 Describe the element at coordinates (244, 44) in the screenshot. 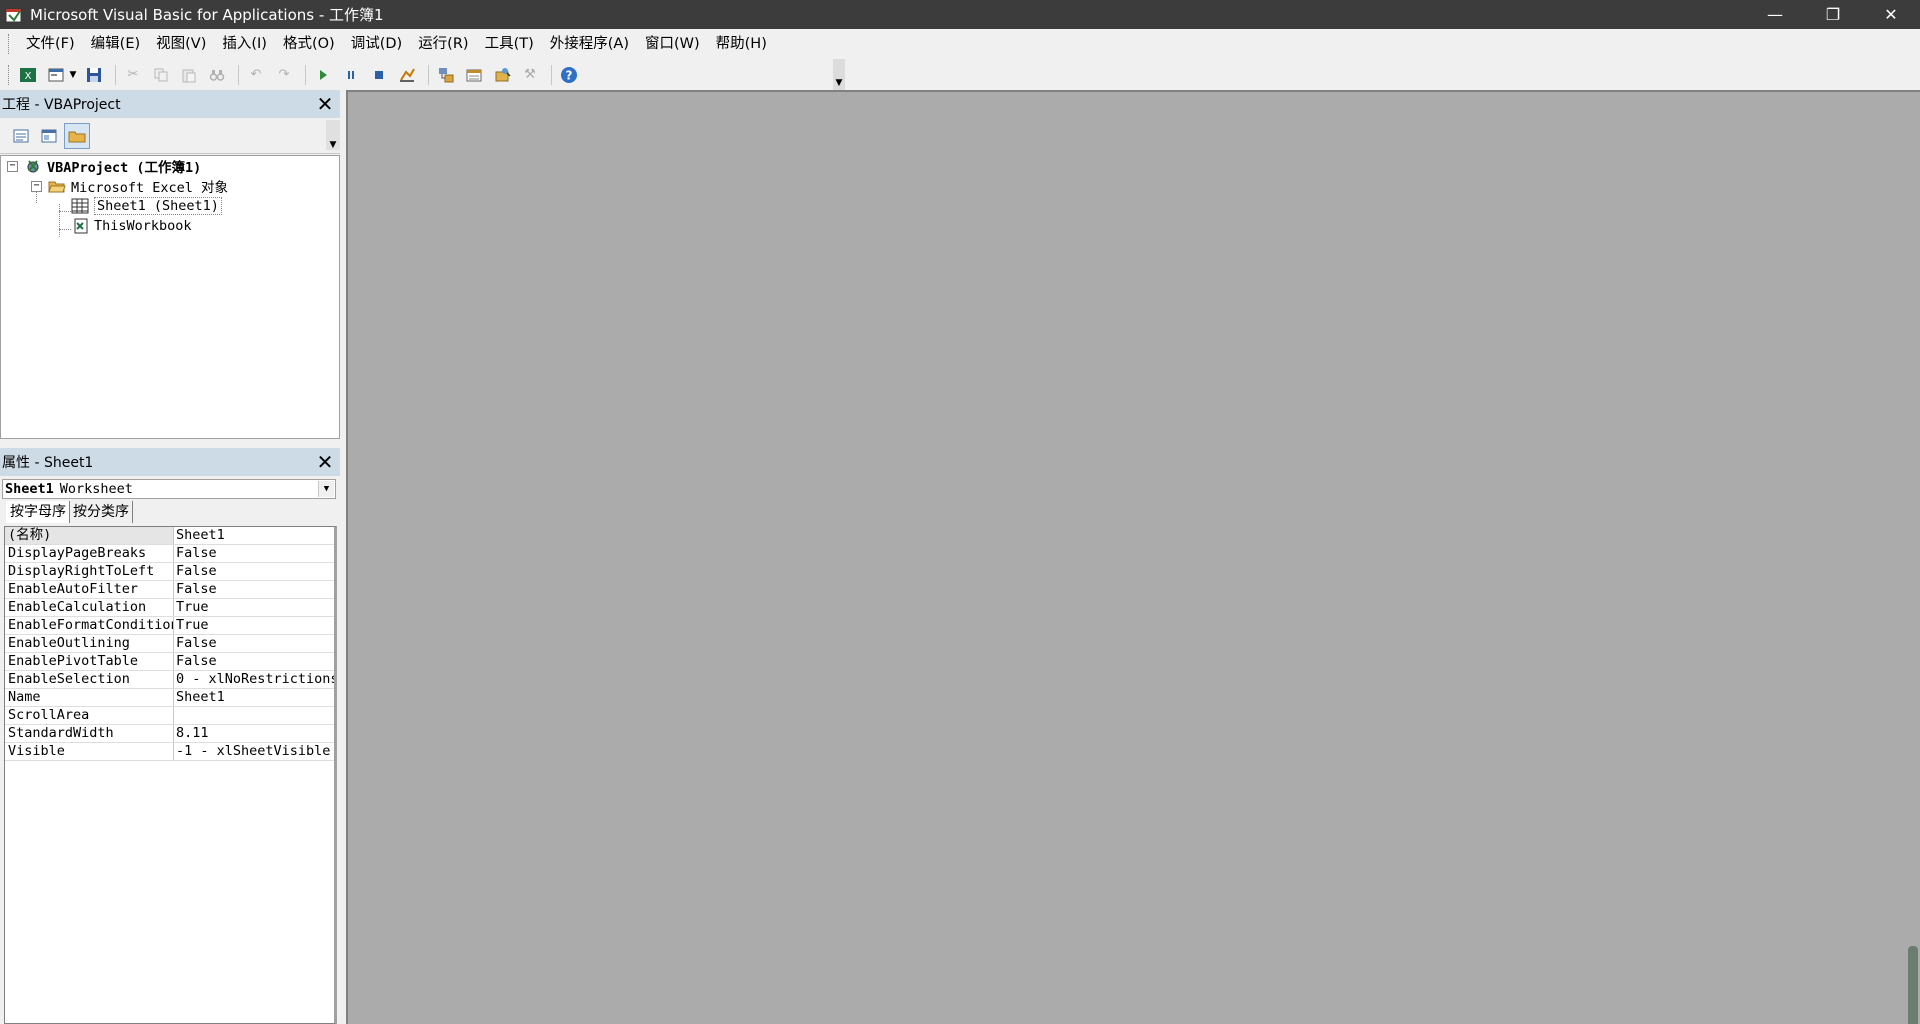

I see `menu-insert: 插入(I)` at that location.